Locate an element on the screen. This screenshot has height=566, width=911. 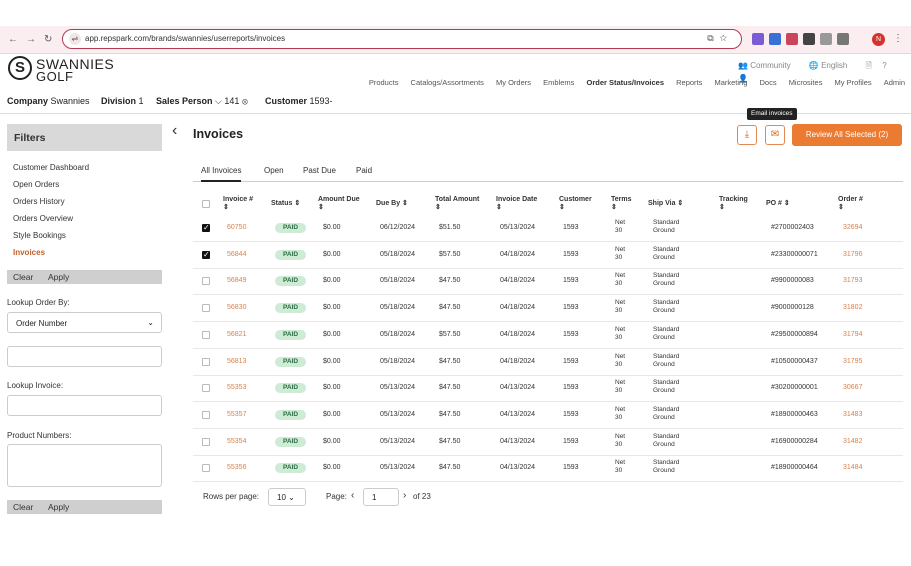
site-info-icon: ⇌ is located at coordinates (75, 39).